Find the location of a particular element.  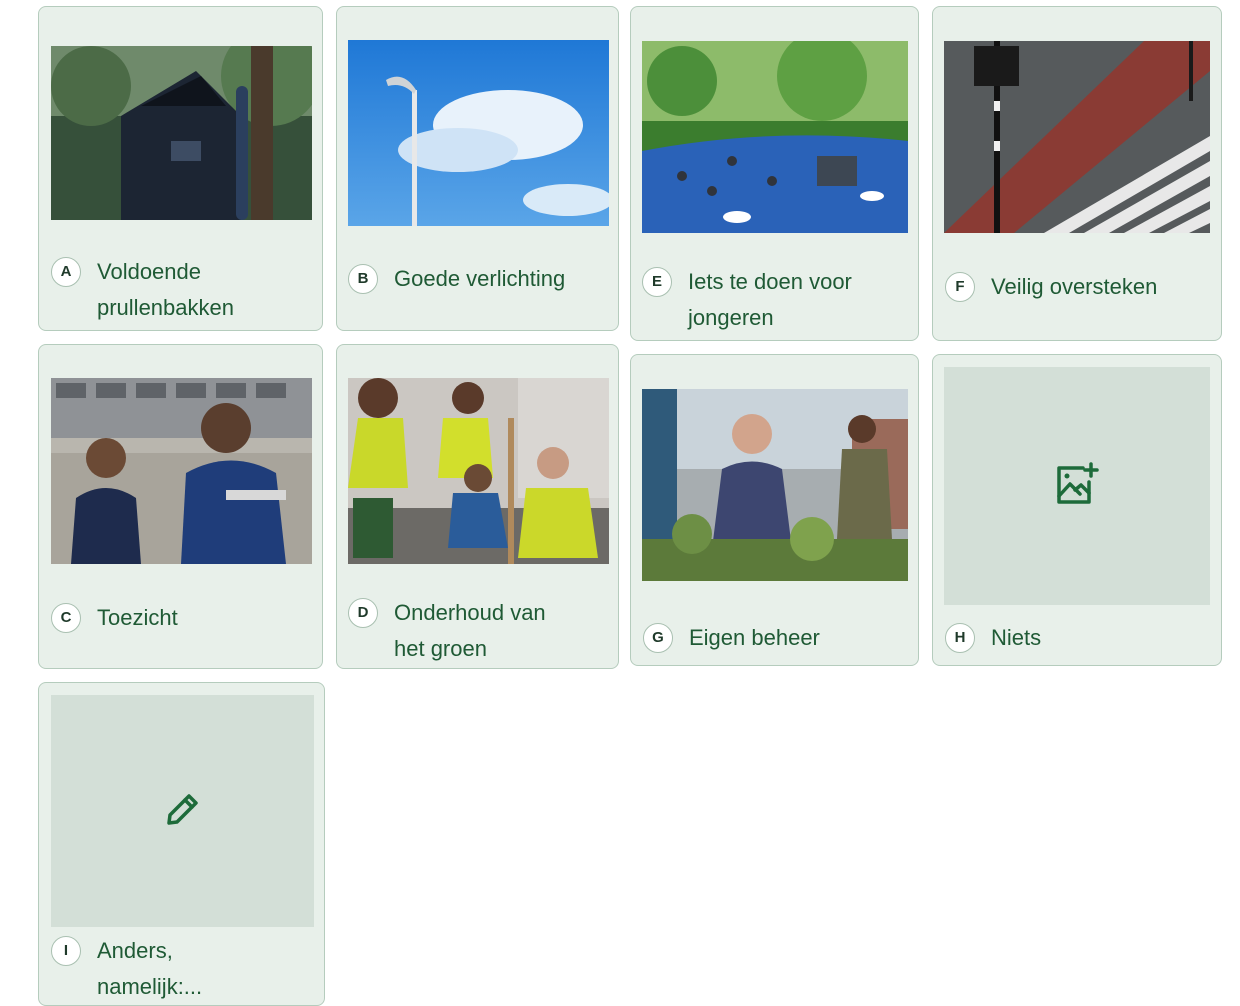

option-a: A Voldoende prullenbakken is located at coordinates (183, 290).